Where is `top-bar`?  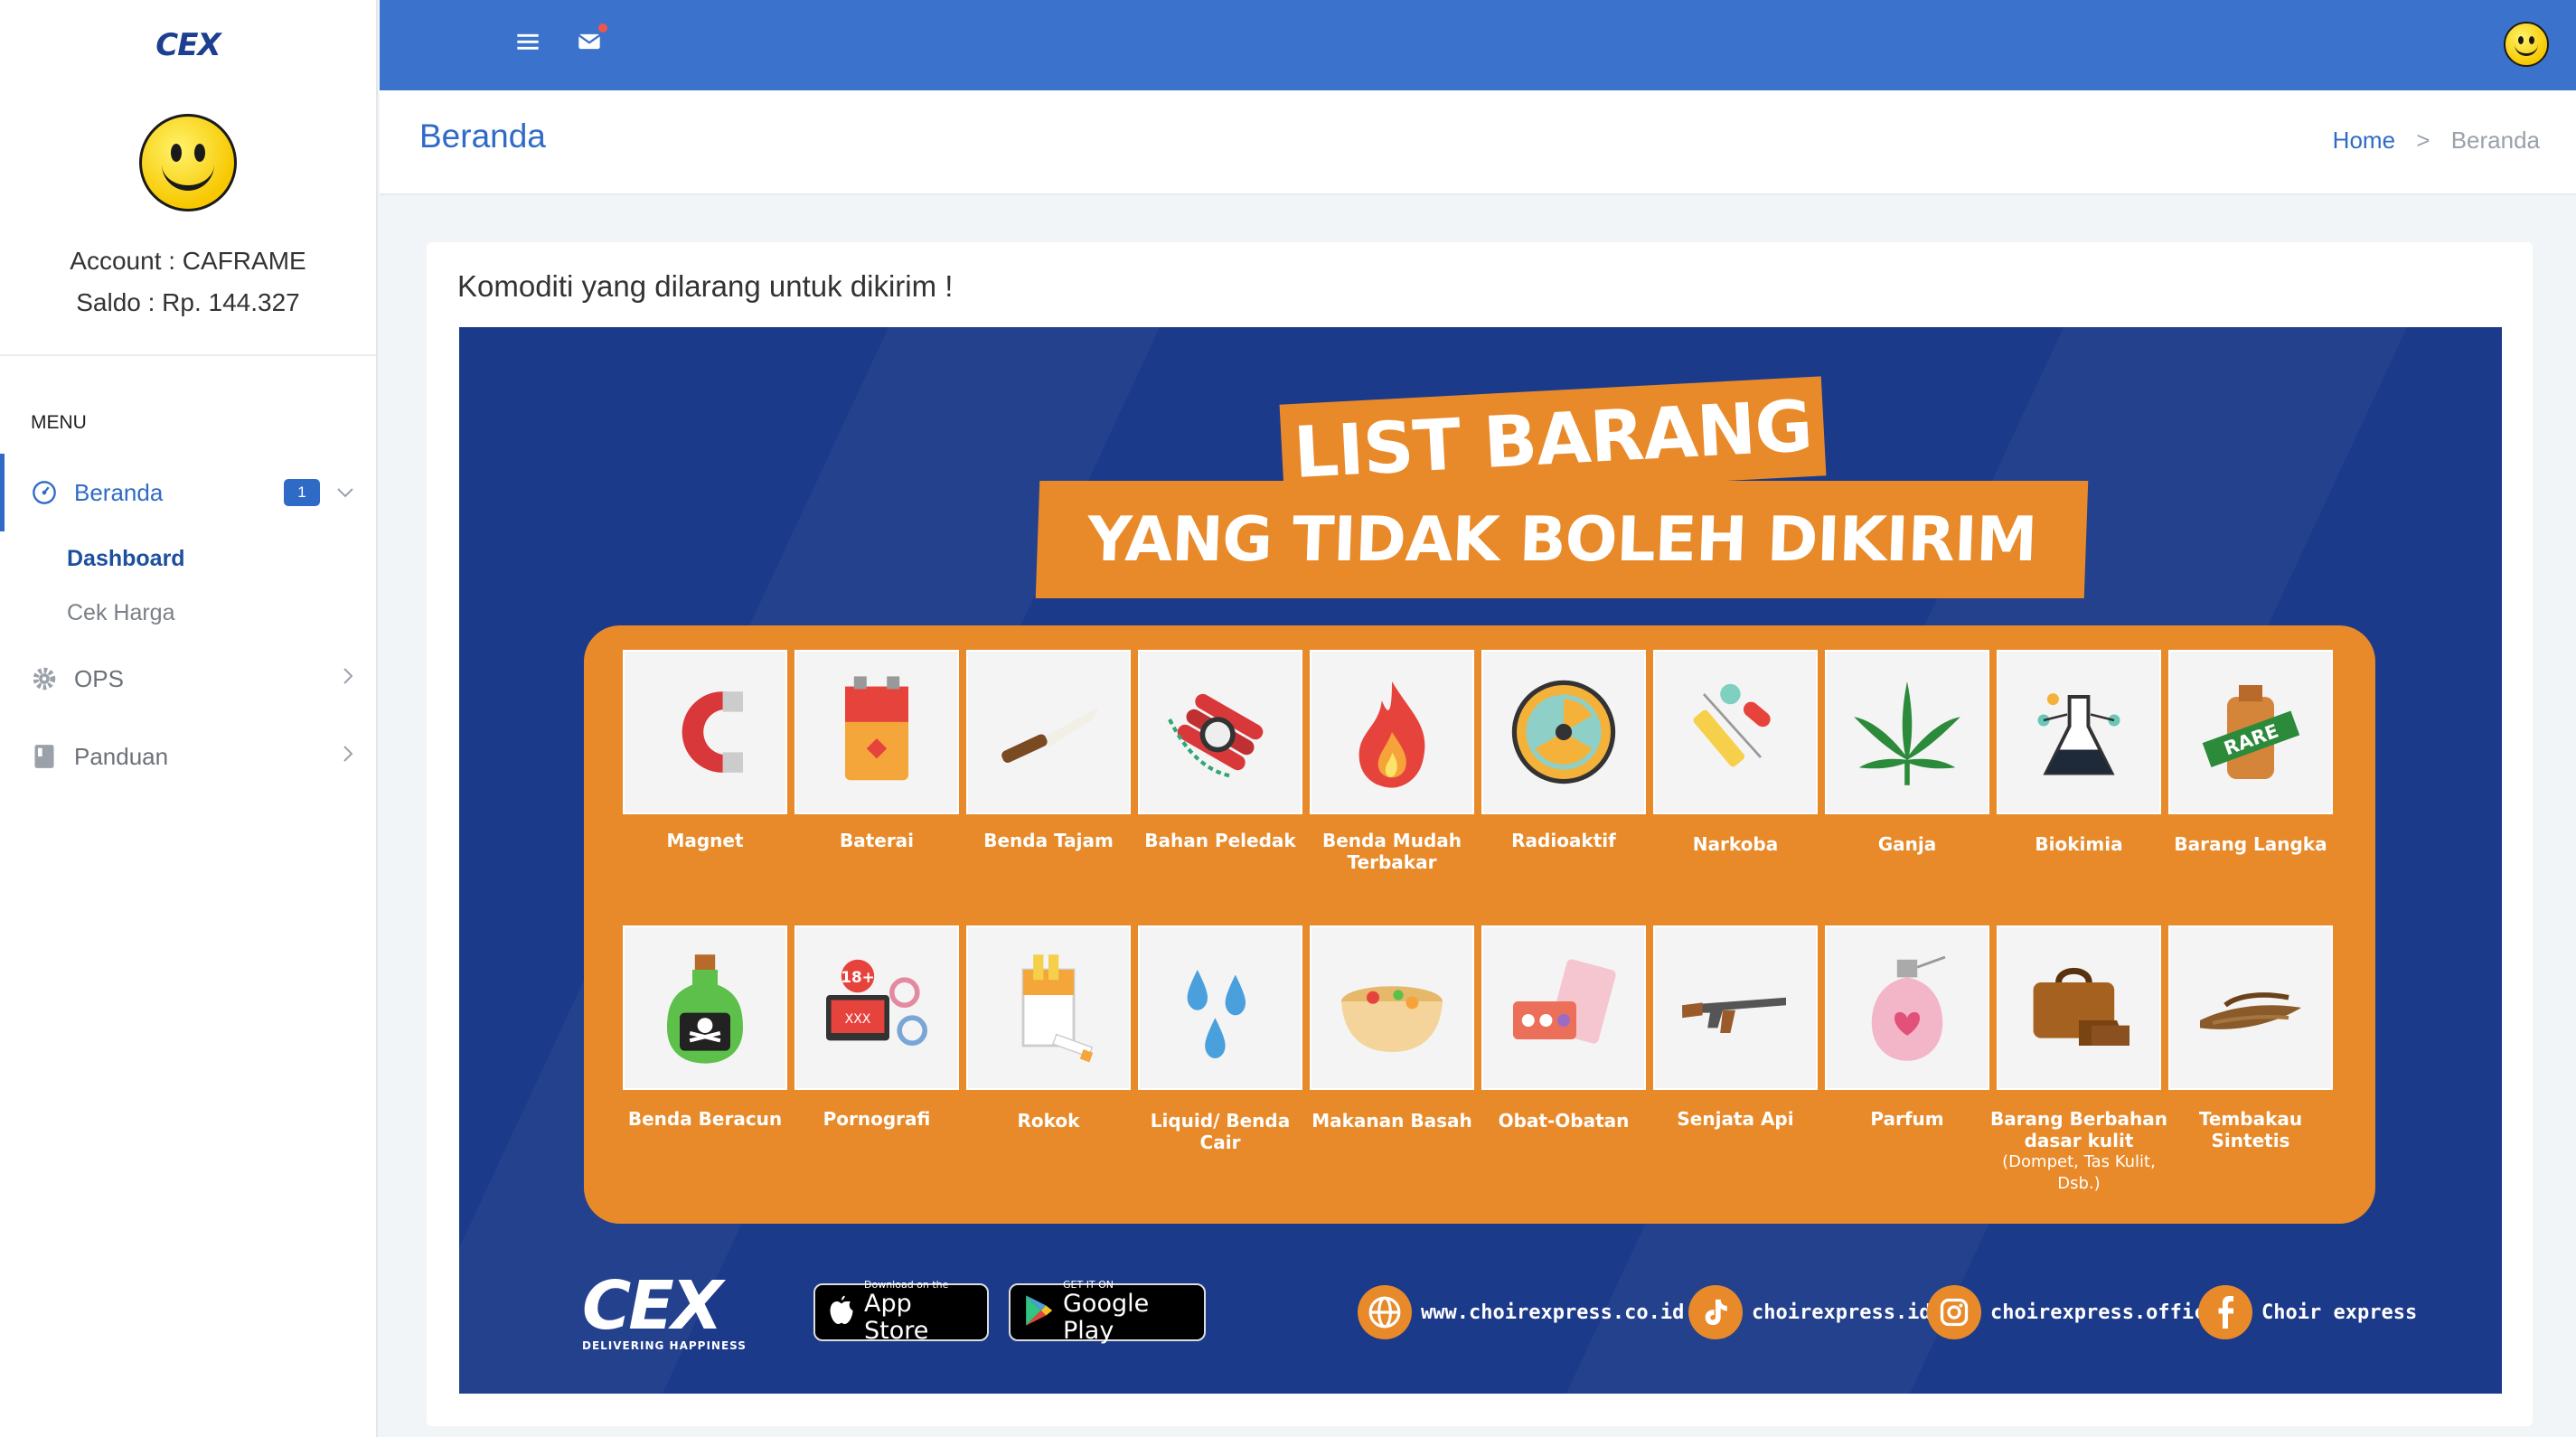 top-bar is located at coordinates (1478, 45).